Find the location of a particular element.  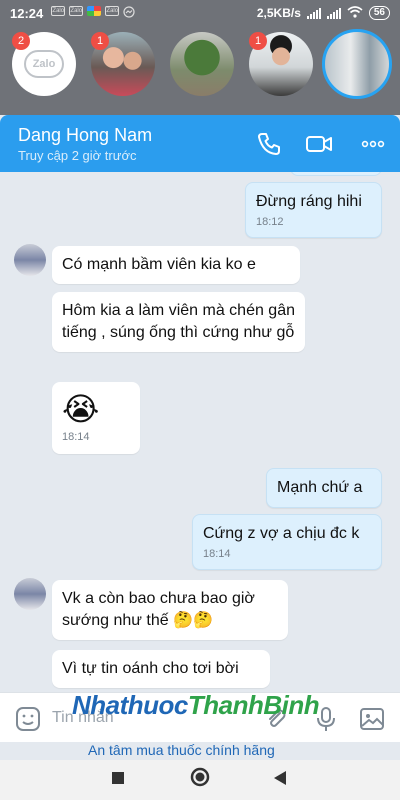

phone-icon is located at coordinates (269, 144).